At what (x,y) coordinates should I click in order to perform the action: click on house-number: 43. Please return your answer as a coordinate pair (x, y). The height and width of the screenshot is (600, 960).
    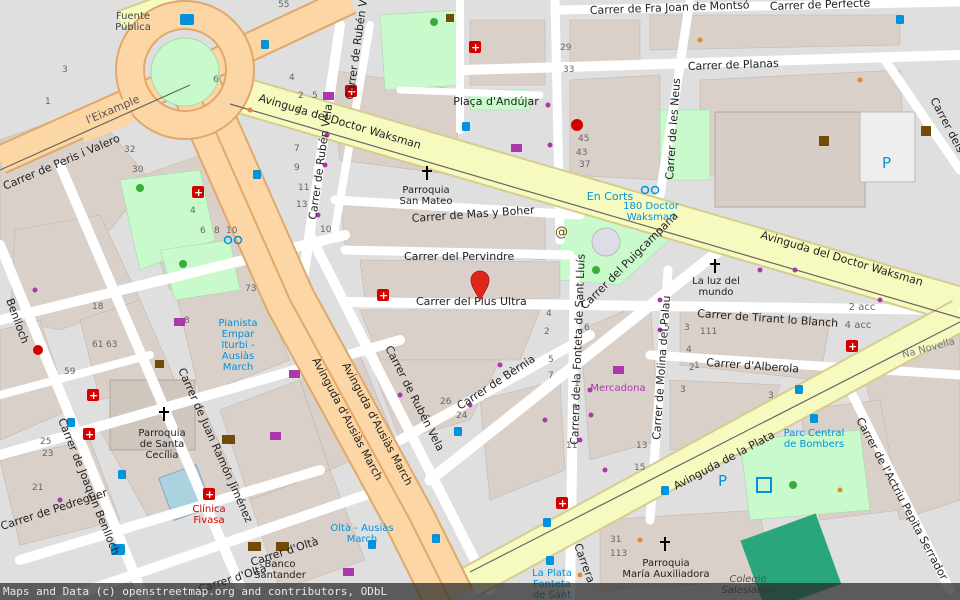
    Looking at the image, I should click on (581, 153).